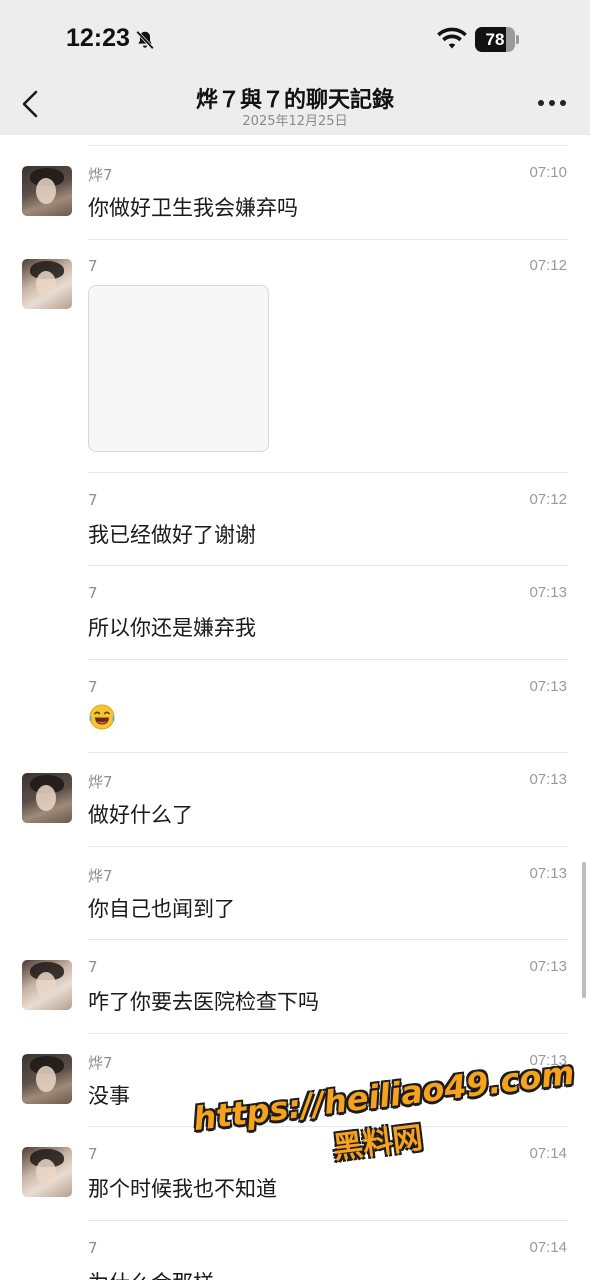  I want to click on battery-indicator: 78, so click(497, 39).